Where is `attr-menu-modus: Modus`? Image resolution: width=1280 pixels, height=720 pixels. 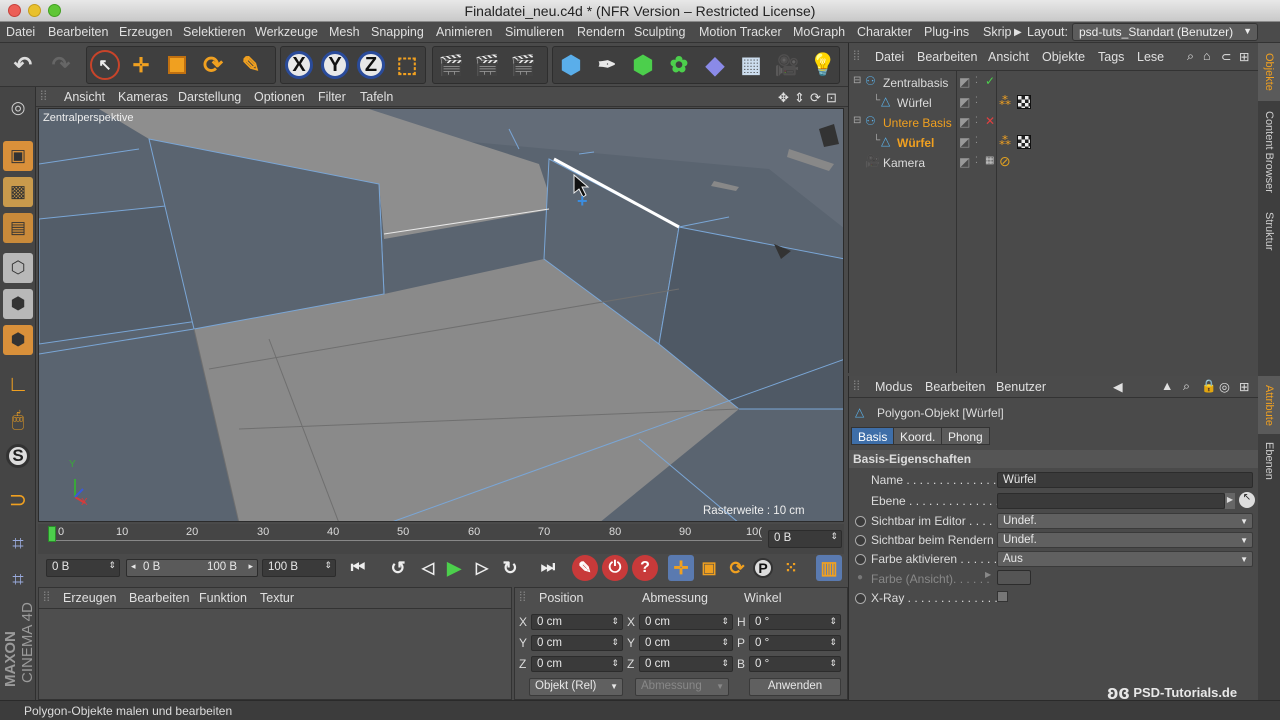 attr-menu-modus: Modus is located at coordinates (894, 387).